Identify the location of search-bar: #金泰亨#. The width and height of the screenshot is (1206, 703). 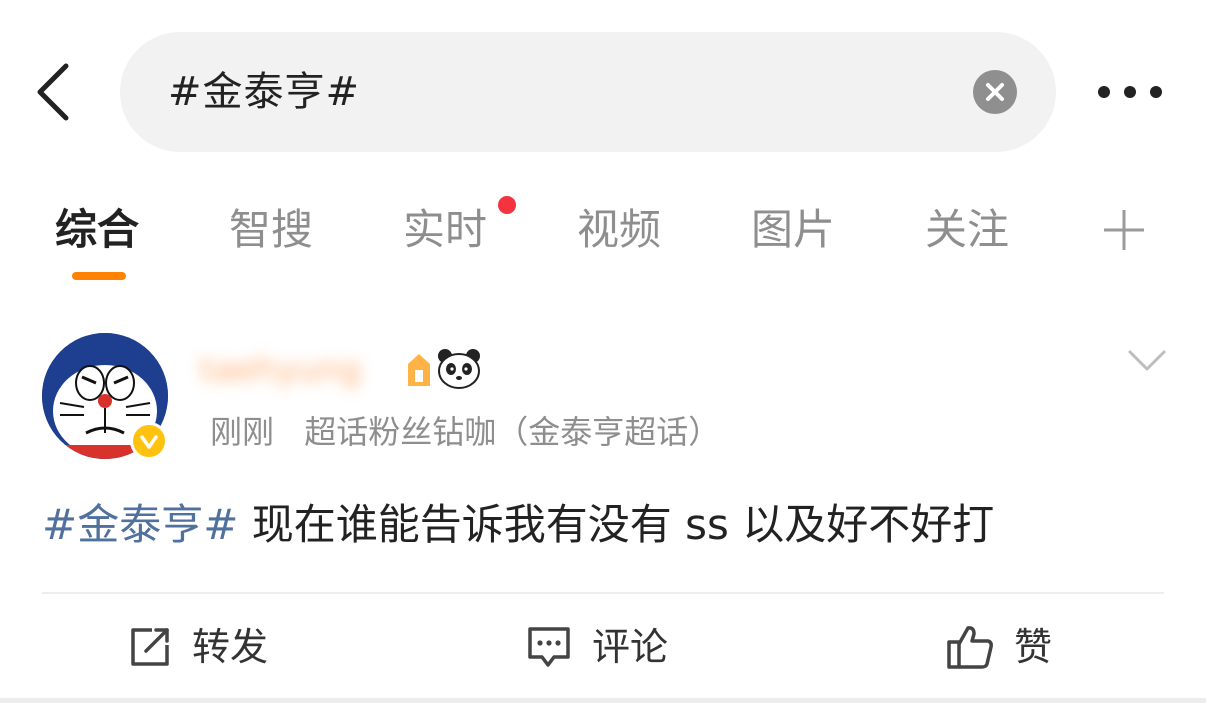
(588, 92).